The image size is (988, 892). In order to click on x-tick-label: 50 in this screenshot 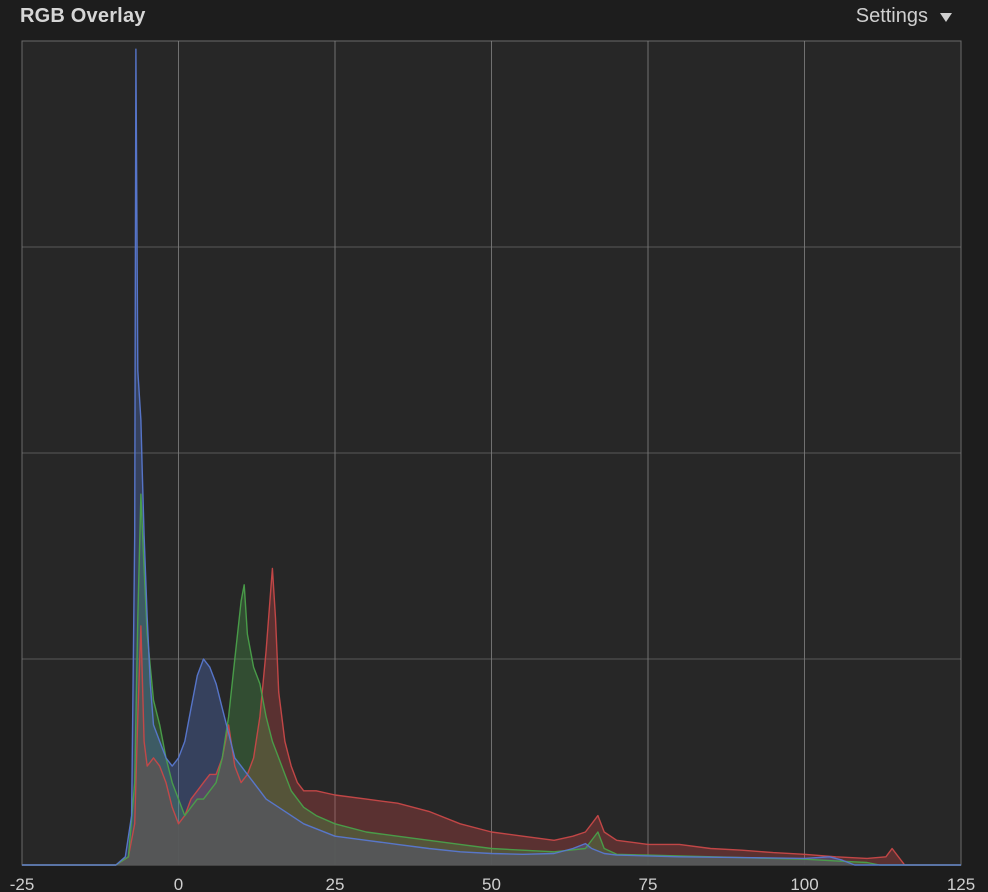, I will do `click(491, 883)`.